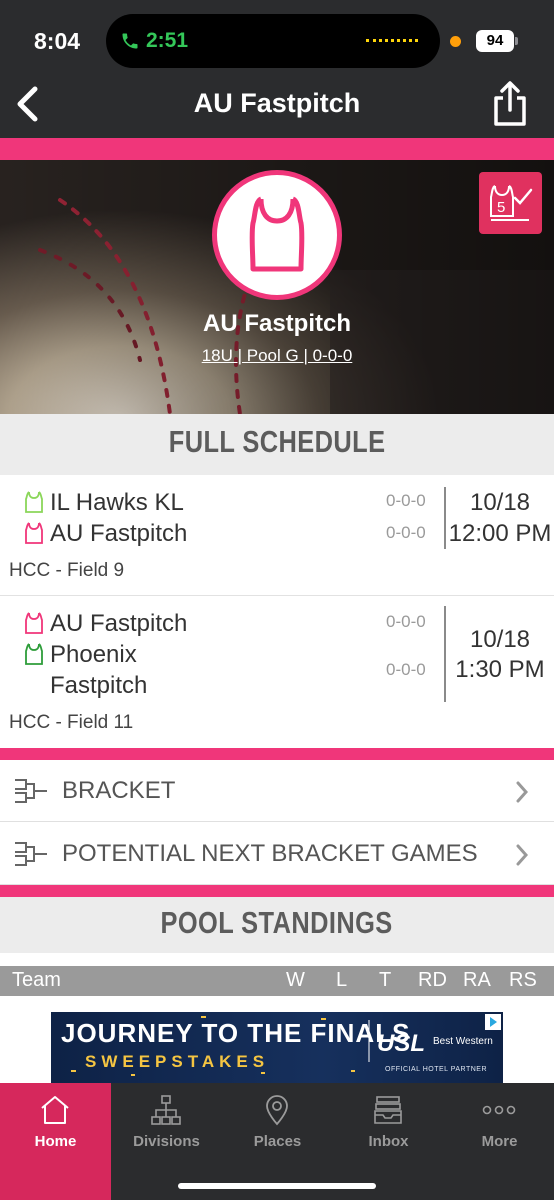  I want to click on call-timer: 2:51, so click(167, 40).